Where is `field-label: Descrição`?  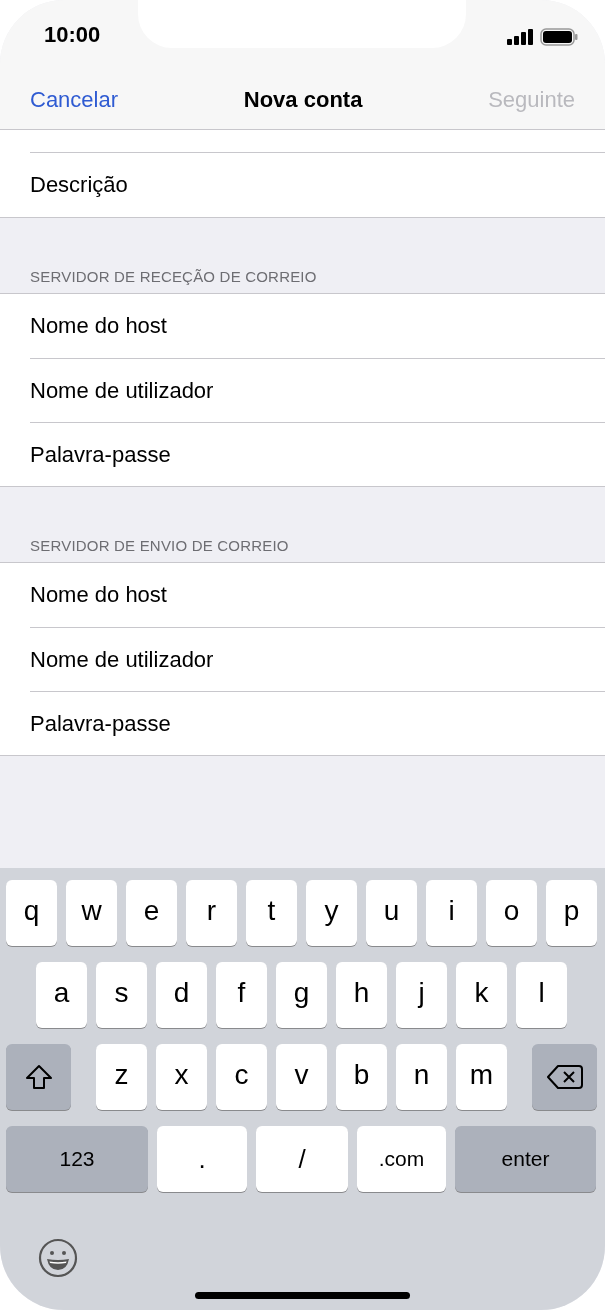 field-label: Descrição is located at coordinates (79, 185).